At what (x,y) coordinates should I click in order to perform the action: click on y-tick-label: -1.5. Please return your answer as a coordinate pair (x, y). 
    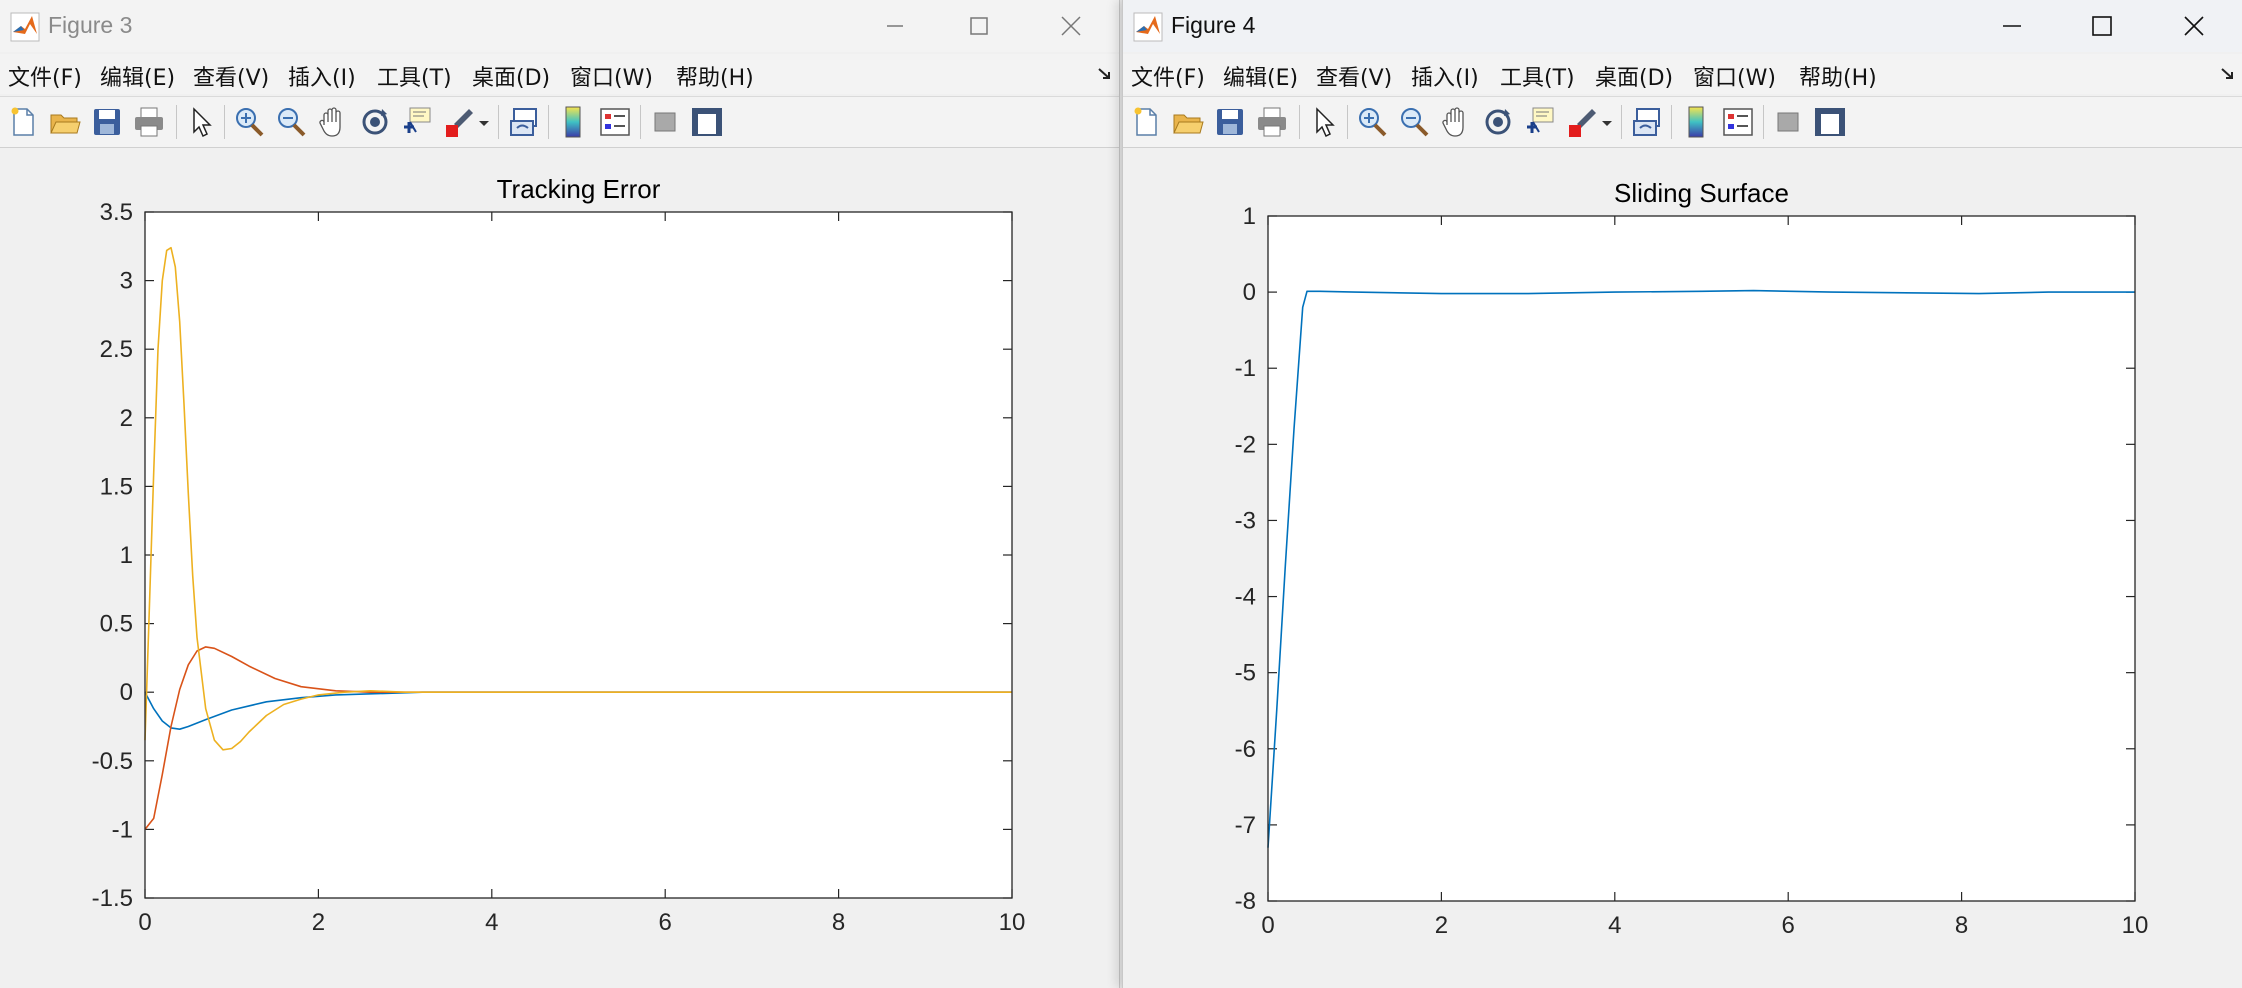
    Looking at the image, I should click on (112, 898).